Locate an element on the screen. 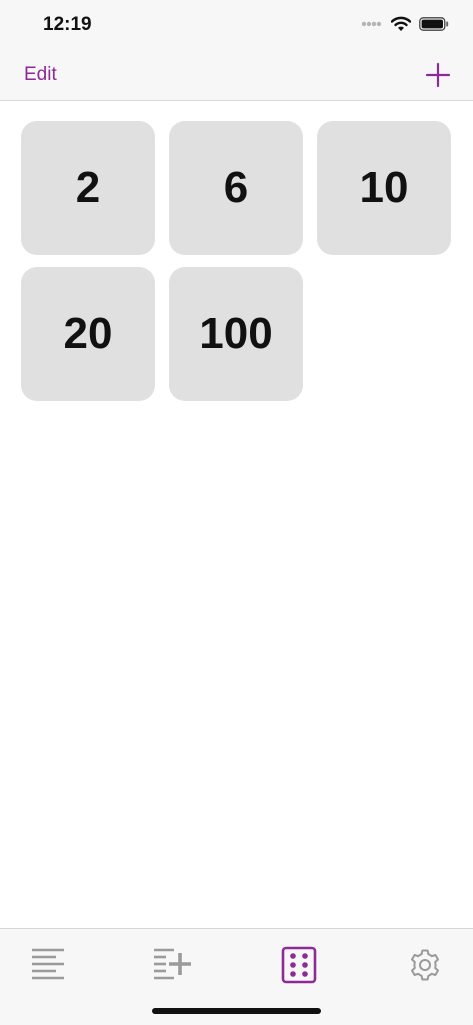 Image resolution: width=473 pixels, height=1025 pixels. list-add-icon is located at coordinates (172, 965).